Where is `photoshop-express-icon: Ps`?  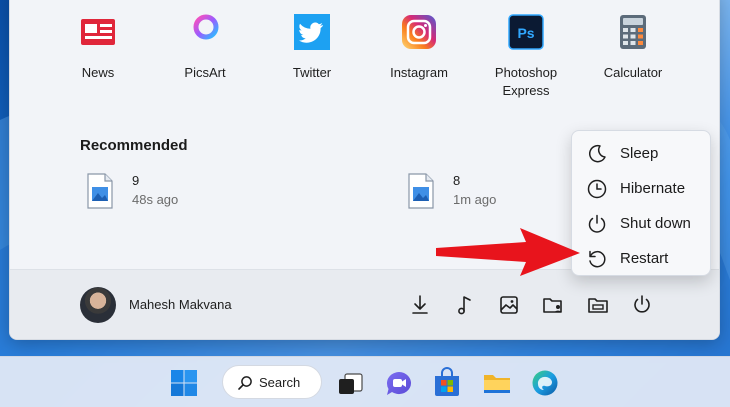
photoshop-express-icon: Ps is located at coordinates (526, 32).